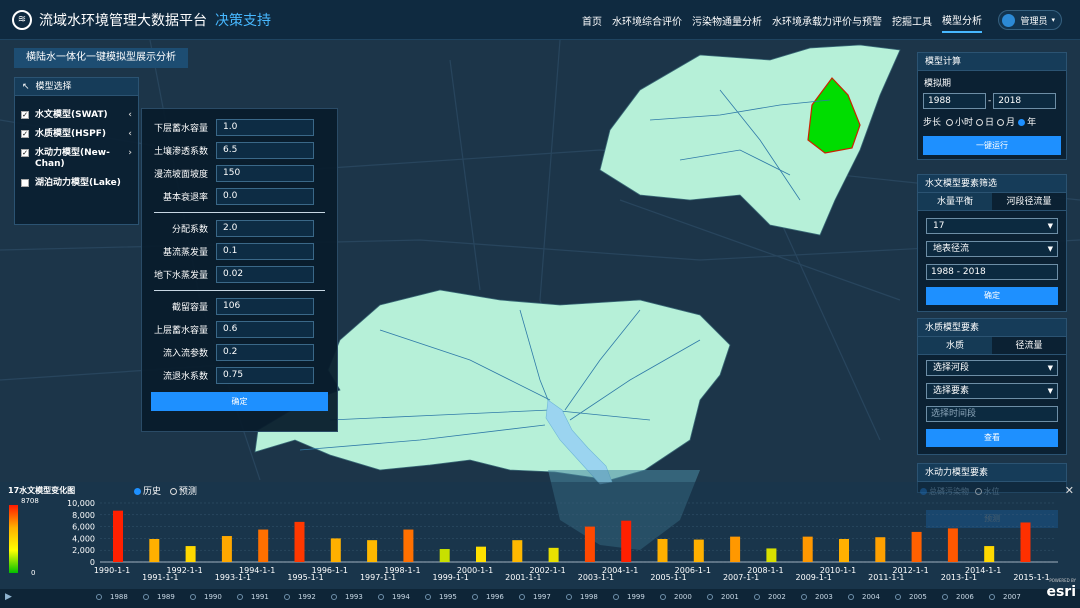 The width and height of the screenshot is (1080, 608). Describe the element at coordinates (265, 127) in the screenshot. I see `param-input: 1.0` at that location.